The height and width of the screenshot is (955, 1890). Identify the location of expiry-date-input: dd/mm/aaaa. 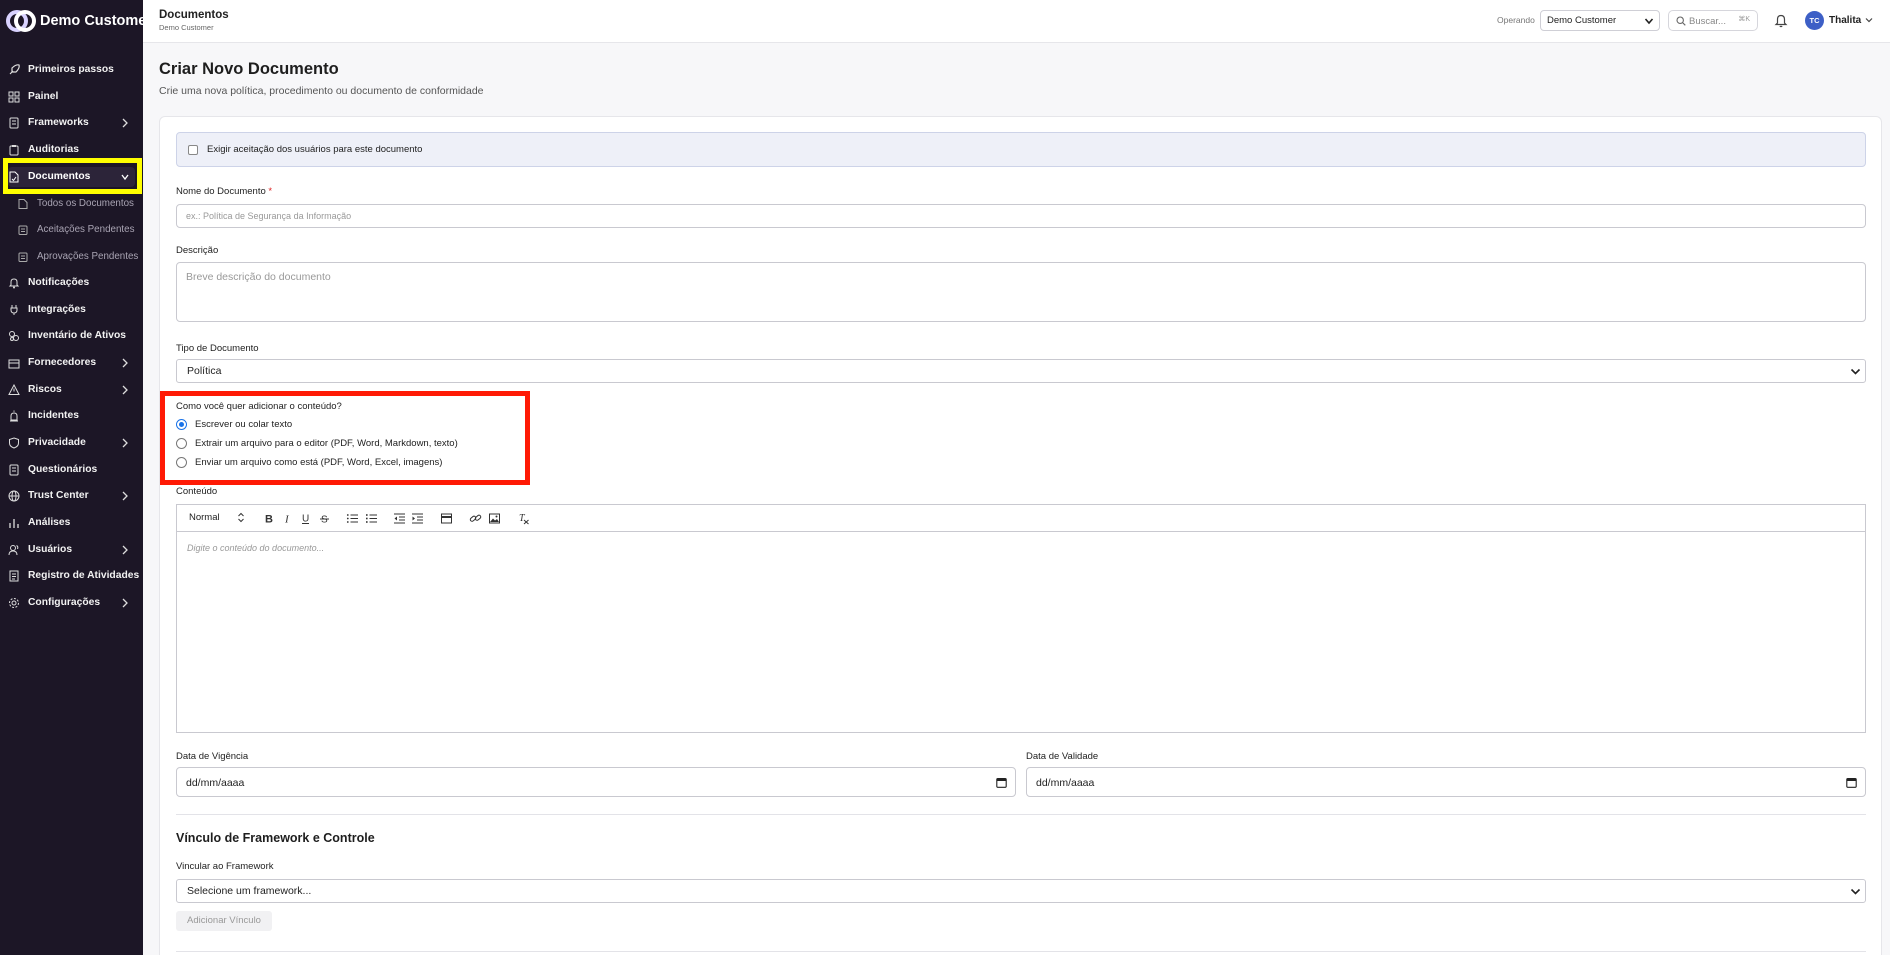
(1446, 782).